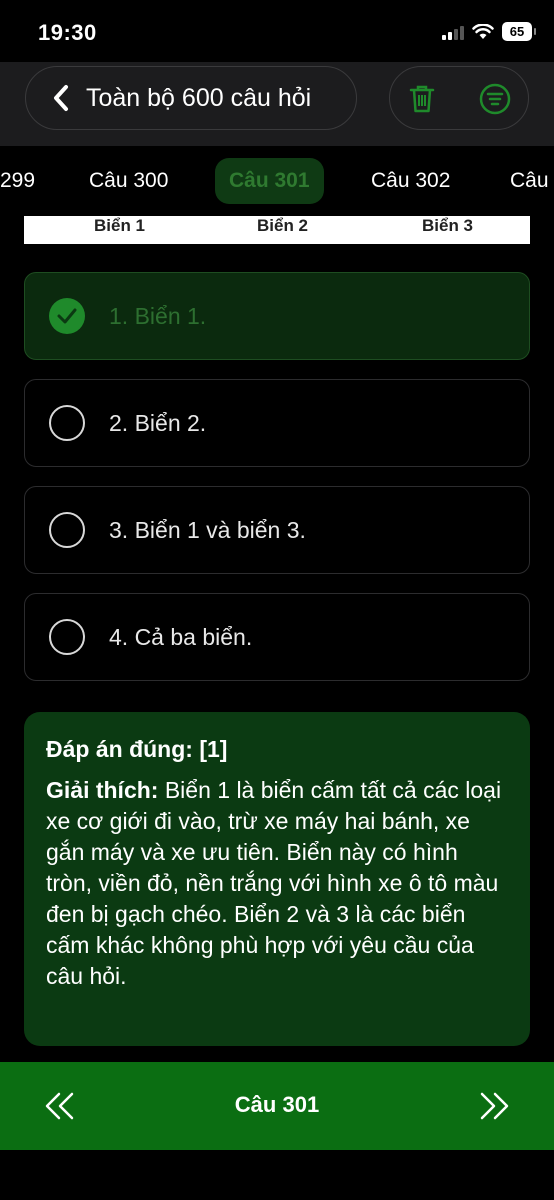 The height and width of the screenshot is (1200, 554). I want to click on action-group, so click(459, 98).